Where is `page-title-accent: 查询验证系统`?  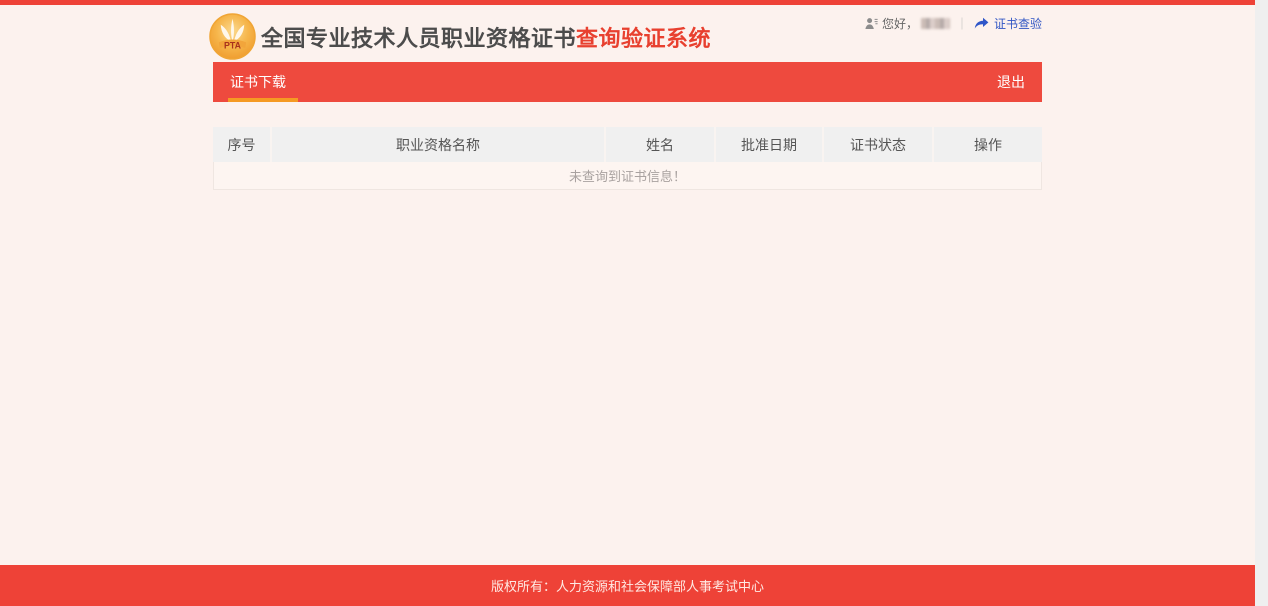 page-title-accent: 查询验证系统 is located at coordinates (644, 38).